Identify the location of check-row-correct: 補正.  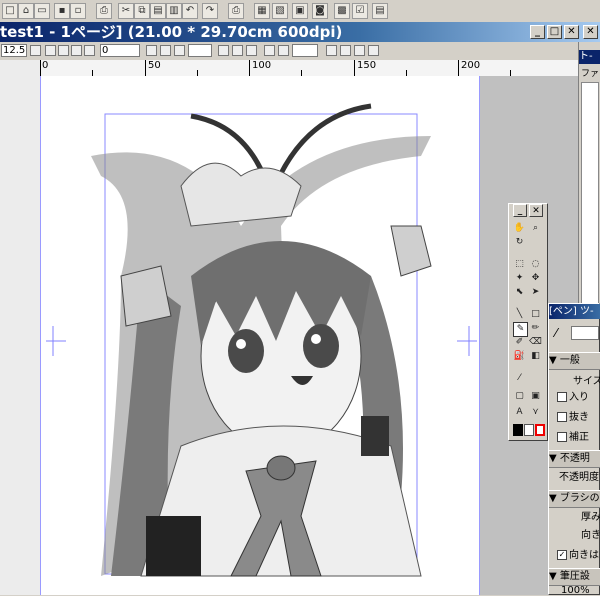
(574, 438).